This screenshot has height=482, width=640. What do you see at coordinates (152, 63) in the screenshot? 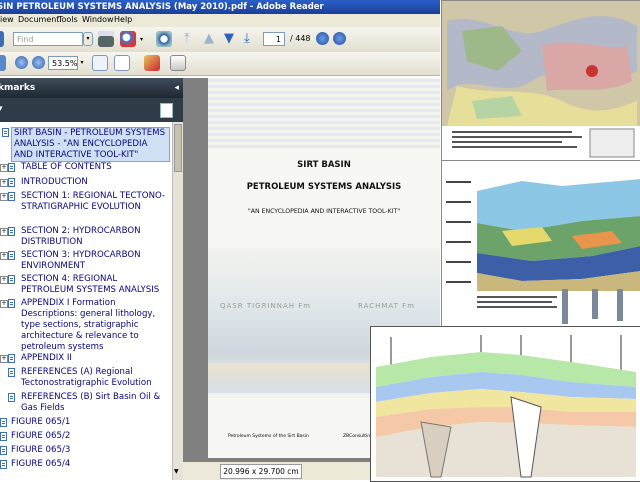
I see `sign-icon` at bounding box center [152, 63].